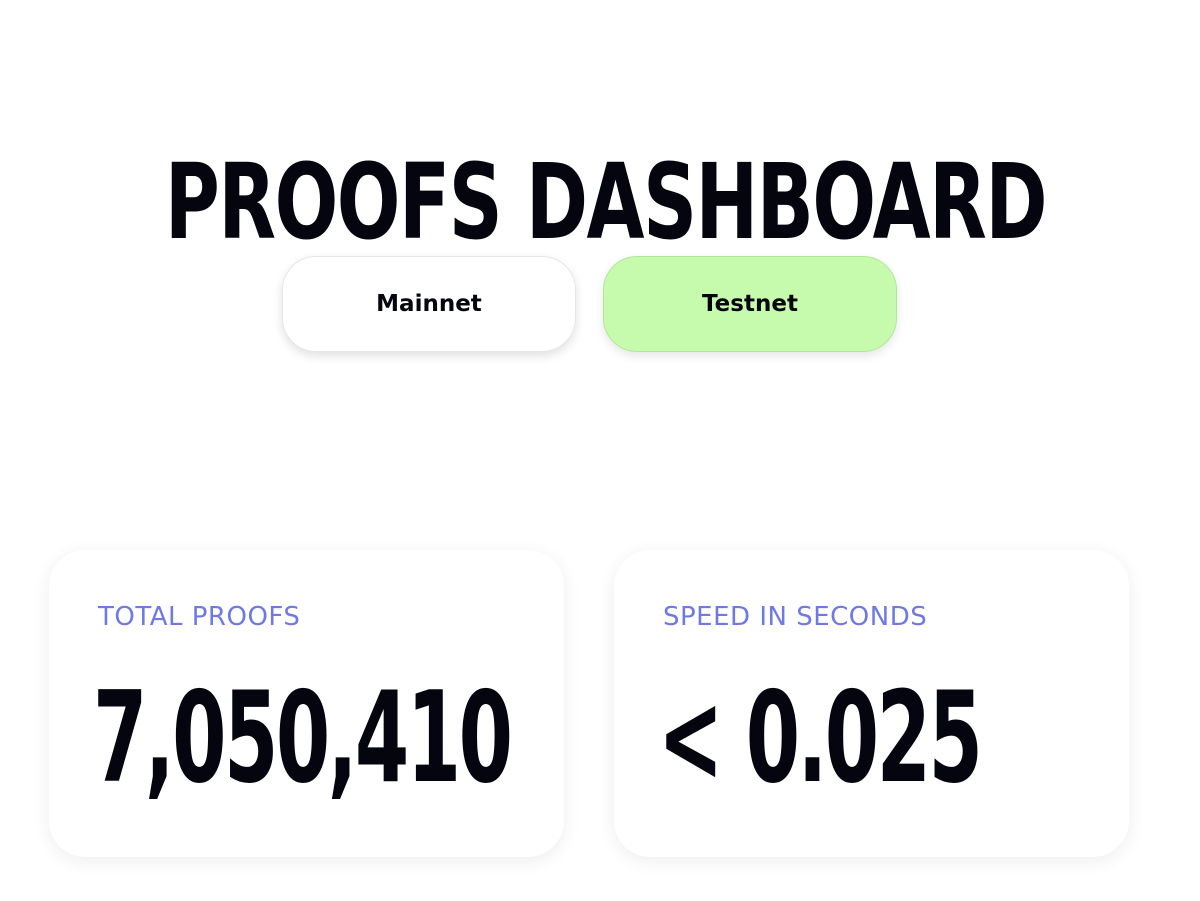  Describe the element at coordinates (606, 201) in the screenshot. I see `page-title: PROOFS DASHBOARD` at that location.